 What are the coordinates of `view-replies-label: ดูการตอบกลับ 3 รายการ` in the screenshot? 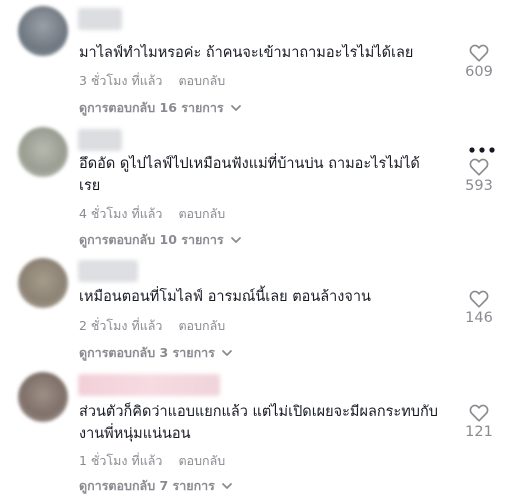 It's located at (147, 352).